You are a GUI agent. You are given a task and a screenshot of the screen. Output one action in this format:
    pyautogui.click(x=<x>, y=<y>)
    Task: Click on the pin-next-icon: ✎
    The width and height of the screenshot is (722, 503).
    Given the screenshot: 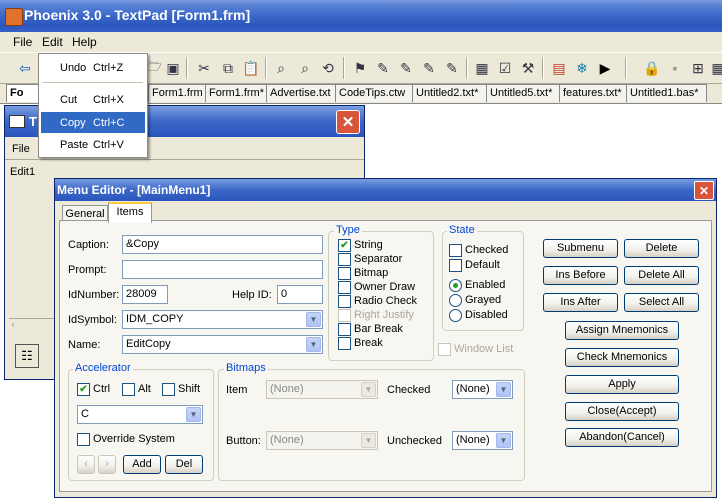 What is the action you would take?
    pyautogui.click(x=406, y=68)
    